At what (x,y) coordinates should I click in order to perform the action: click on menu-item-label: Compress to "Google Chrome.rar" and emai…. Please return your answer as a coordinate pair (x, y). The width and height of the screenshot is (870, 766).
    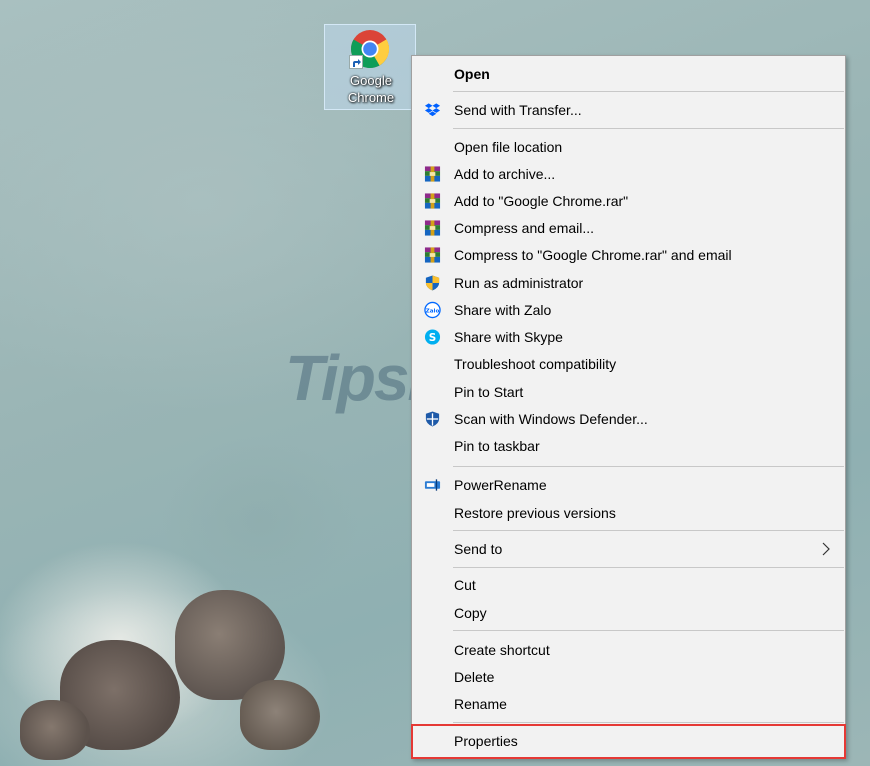
    Looking at the image, I should click on (593, 254).